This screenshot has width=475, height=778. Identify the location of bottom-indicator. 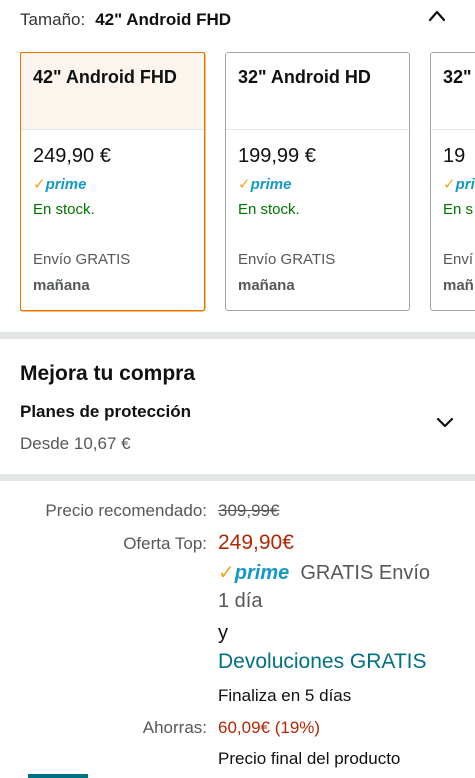
(58, 776).